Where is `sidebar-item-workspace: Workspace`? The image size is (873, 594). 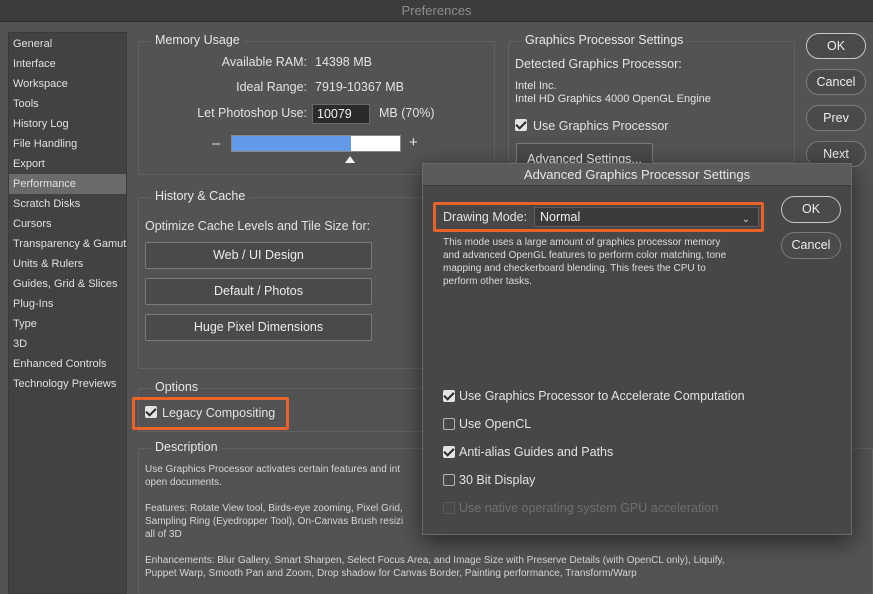 sidebar-item-workspace: Workspace is located at coordinates (67, 84).